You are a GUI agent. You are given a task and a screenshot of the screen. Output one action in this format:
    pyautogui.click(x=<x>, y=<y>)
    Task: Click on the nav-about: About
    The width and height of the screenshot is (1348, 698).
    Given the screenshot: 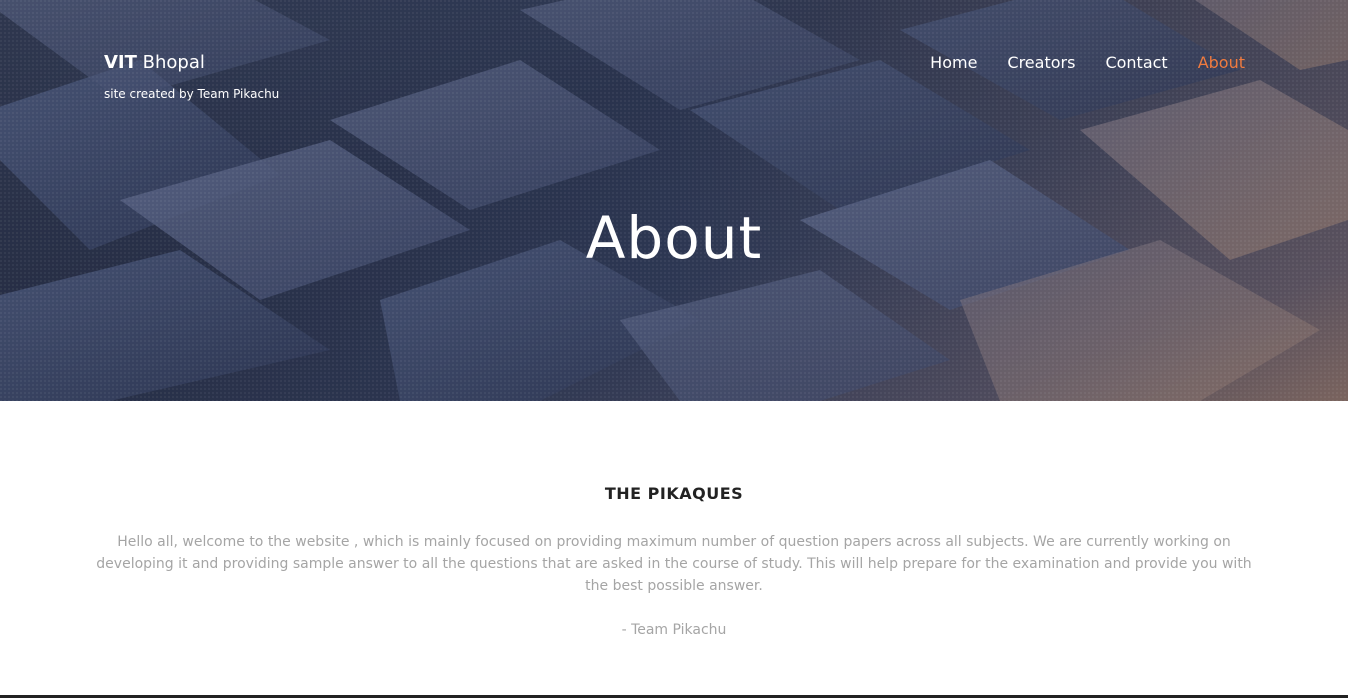 What is the action you would take?
    pyautogui.click(x=1221, y=63)
    